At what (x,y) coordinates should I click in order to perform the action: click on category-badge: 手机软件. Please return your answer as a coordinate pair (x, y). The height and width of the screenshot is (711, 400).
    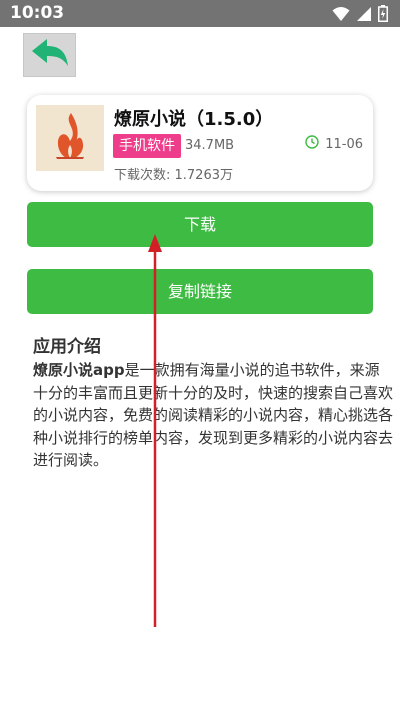
    Looking at the image, I should click on (147, 146).